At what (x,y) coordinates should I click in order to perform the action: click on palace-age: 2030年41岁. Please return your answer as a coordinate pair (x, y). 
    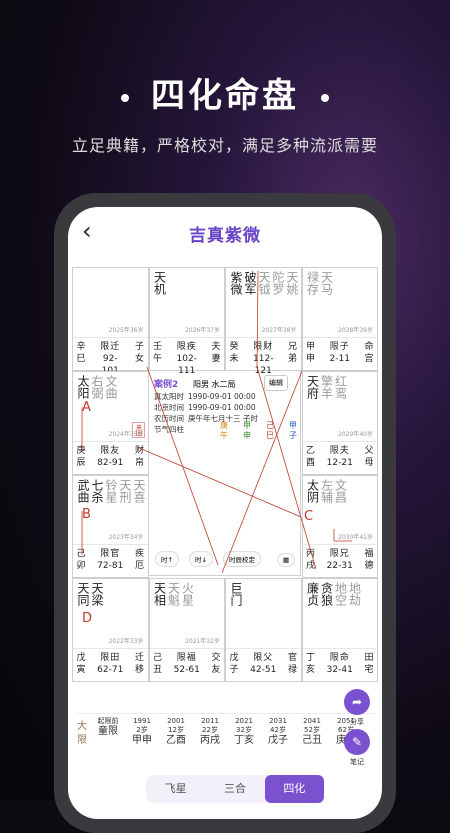
    Looking at the image, I should click on (355, 538).